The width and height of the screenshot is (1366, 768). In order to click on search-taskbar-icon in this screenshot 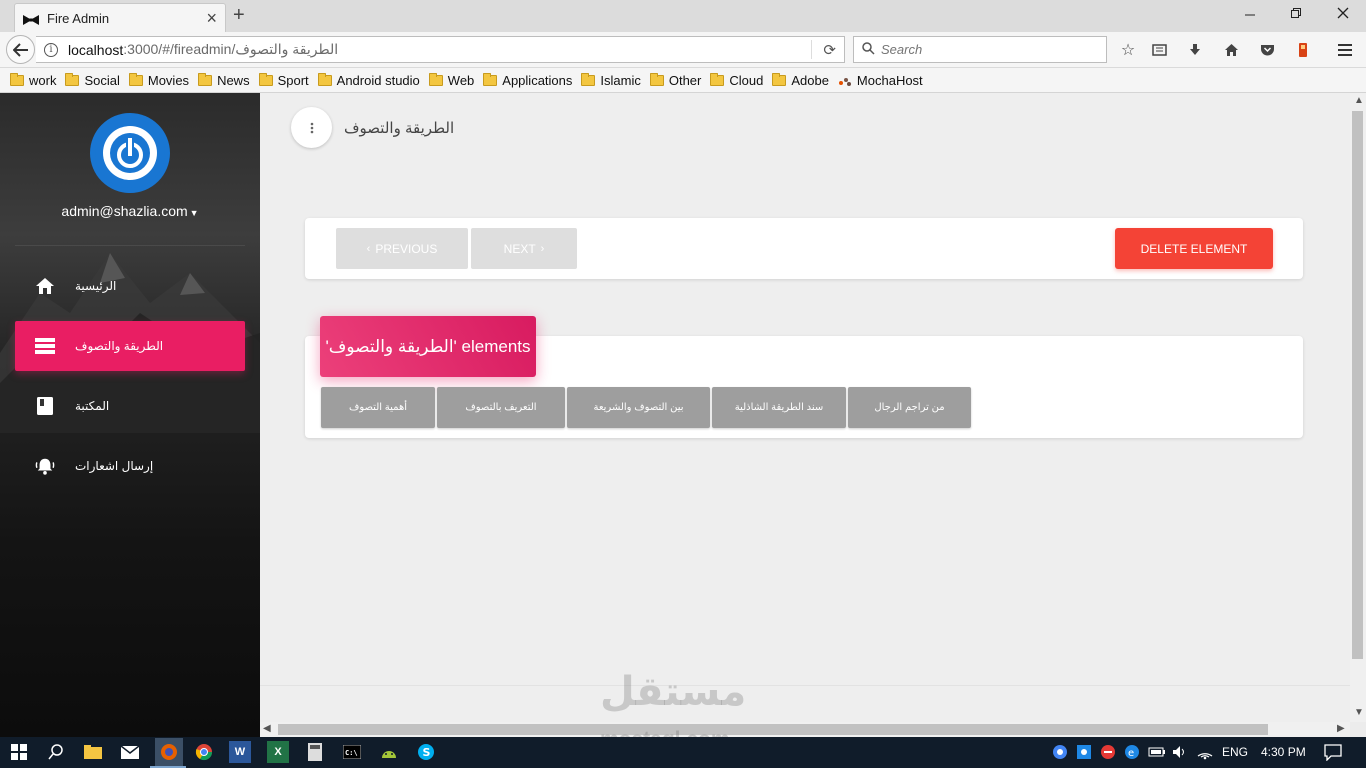, I will do `click(56, 752)`.